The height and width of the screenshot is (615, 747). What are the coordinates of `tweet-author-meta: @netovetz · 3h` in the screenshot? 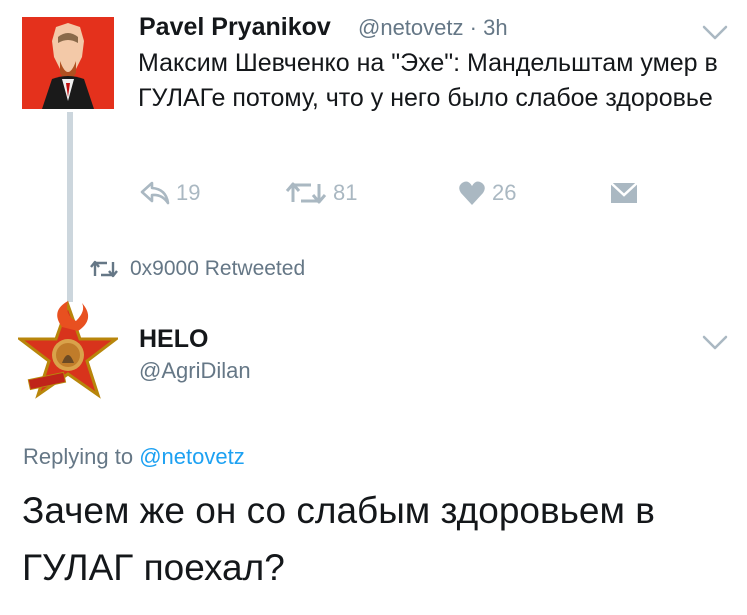 It's located at (433, 28).